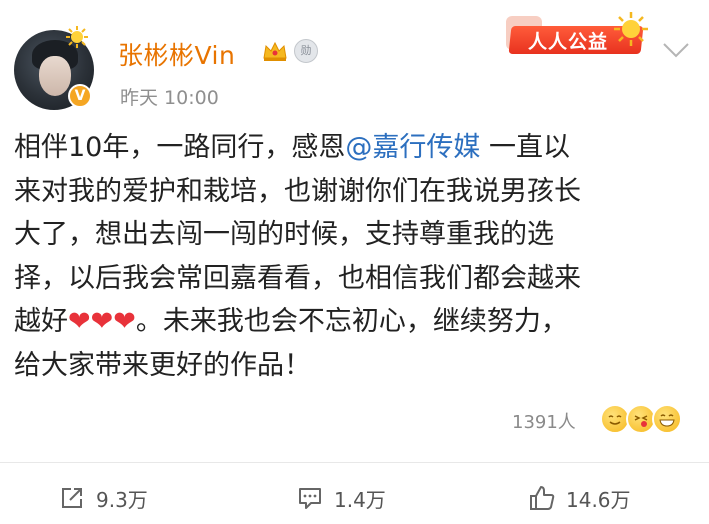 The height and width of the screenshot is (524, 709). Describe the element at coordinates (275, 51) in the screenshot. I see `crown-icon` at that location.